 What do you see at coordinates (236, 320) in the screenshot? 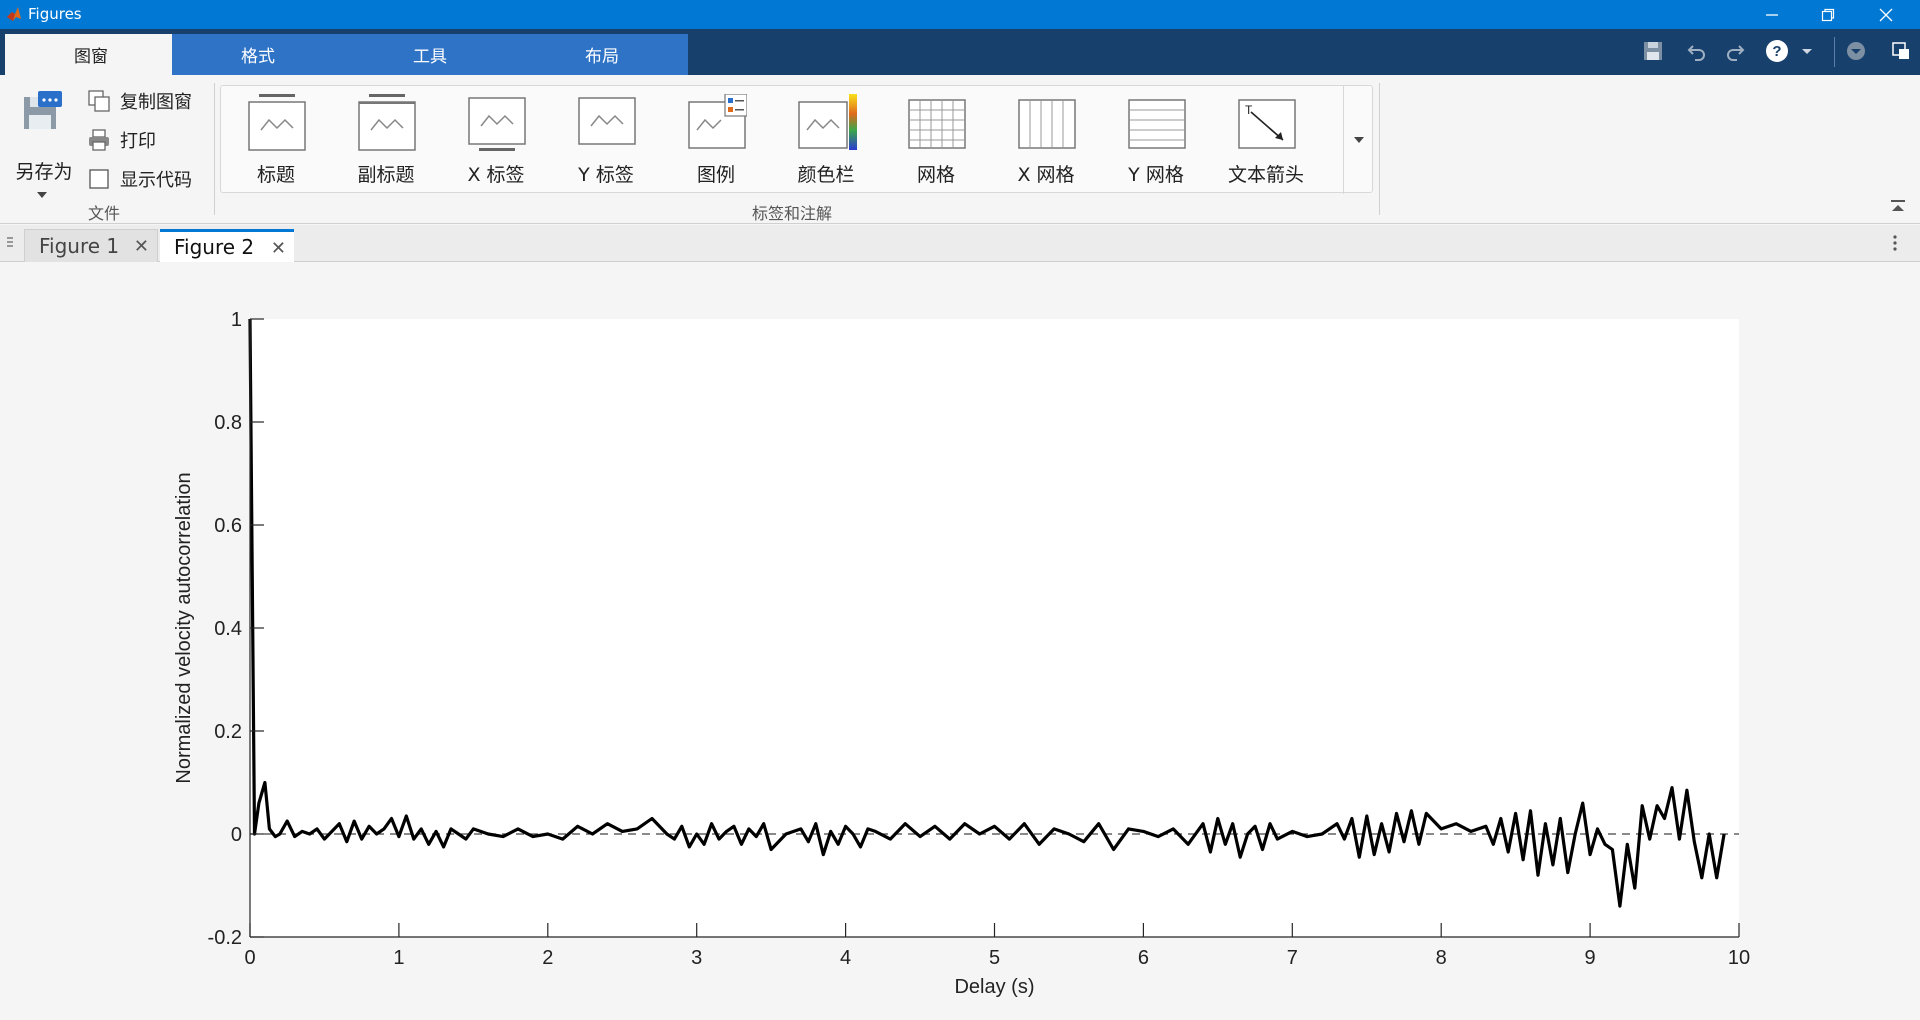
I see `y-tick-label: 1` at bounding box center [236, 320].